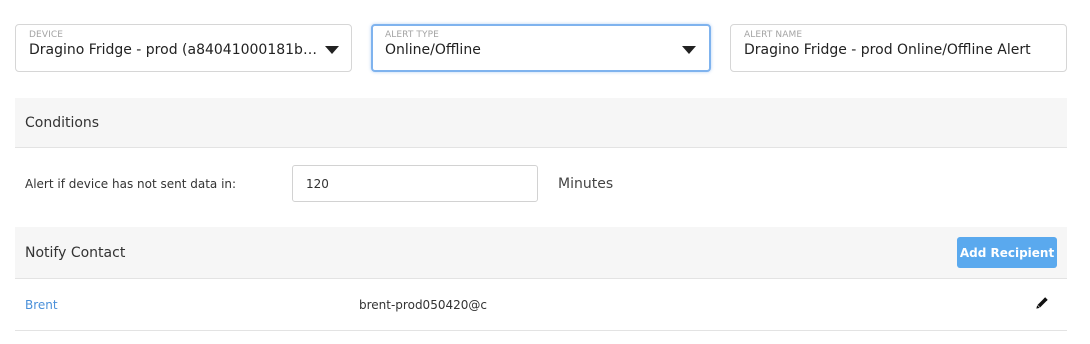 Image resolution: width=1090 pixels, height=344 pixels. I want to click on conditions-header: Conditions, so click(541, 123).